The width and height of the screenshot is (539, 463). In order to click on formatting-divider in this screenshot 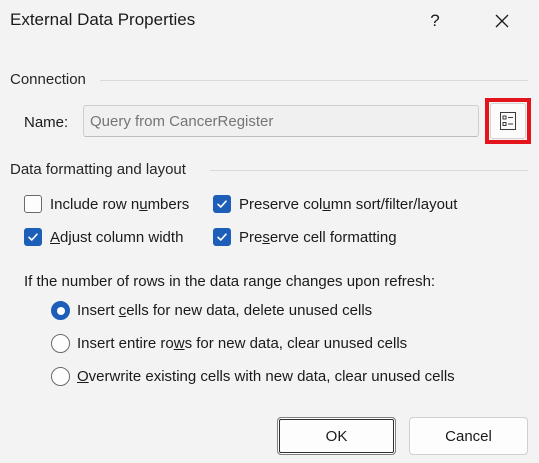, I will do `click(369, 170)`.